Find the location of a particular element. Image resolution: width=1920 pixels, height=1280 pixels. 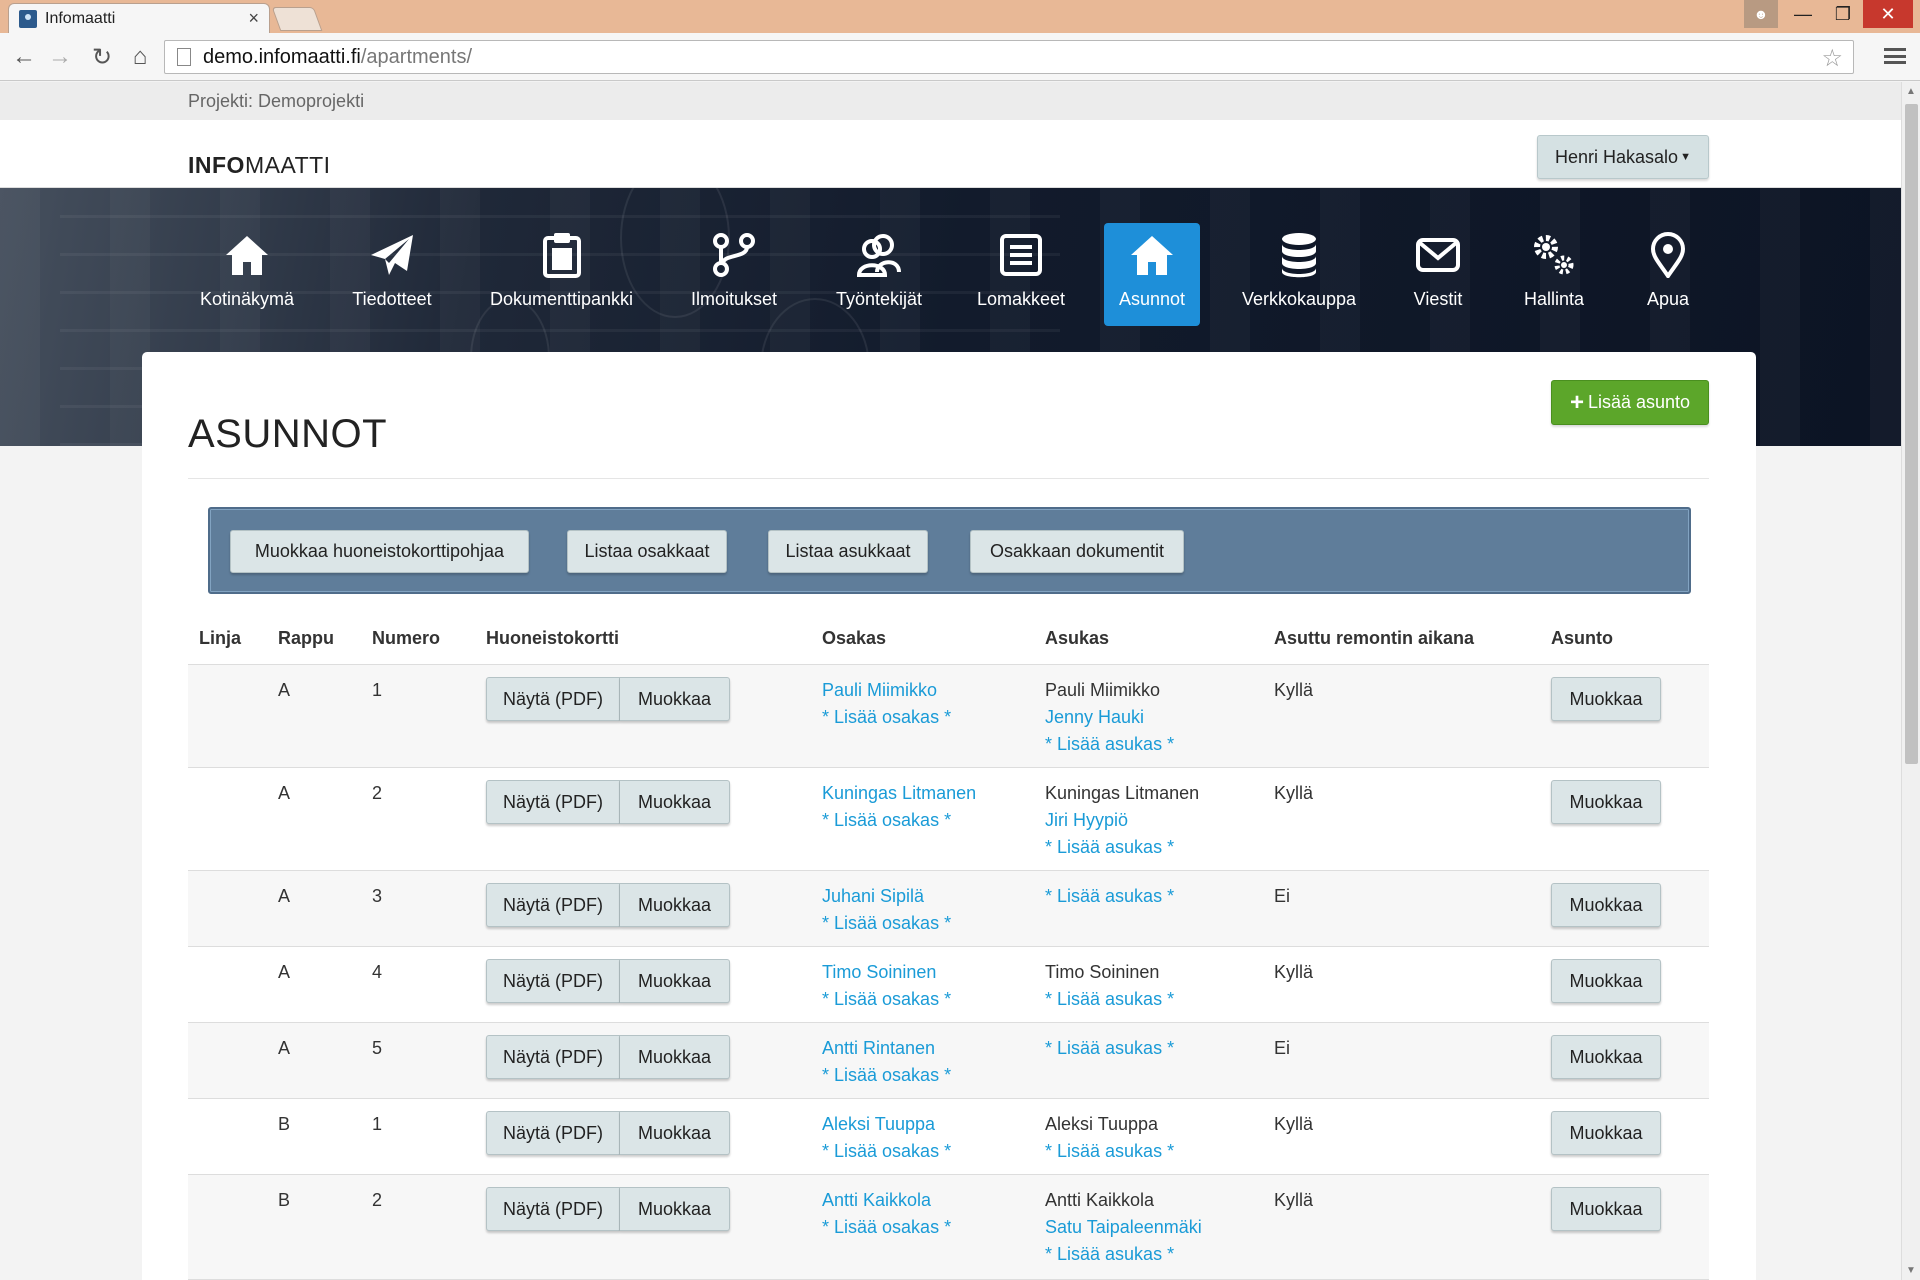

cell-osakas: Aleksi Tuuppa * Lisää osakas * is located at coordinates (886, 1138).